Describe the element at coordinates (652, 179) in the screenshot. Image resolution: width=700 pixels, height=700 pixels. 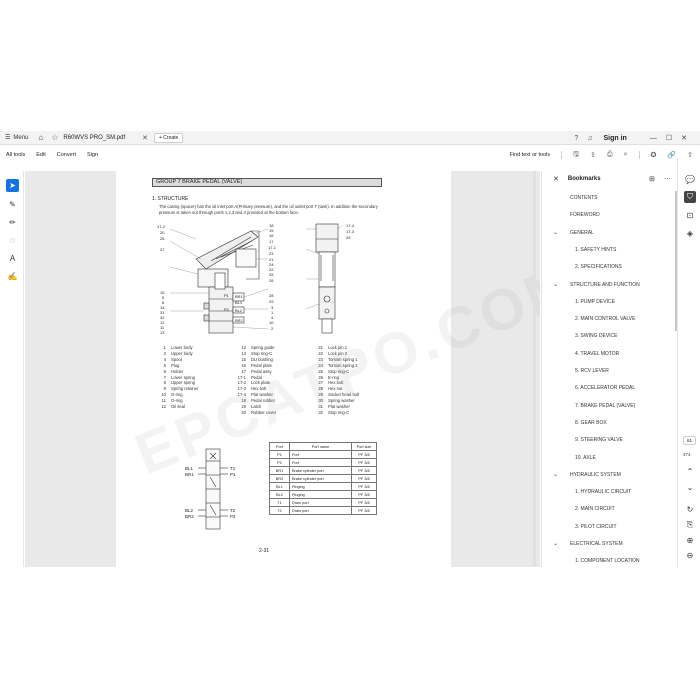
I see `add-bookmark-icon: ⊞` at that location.